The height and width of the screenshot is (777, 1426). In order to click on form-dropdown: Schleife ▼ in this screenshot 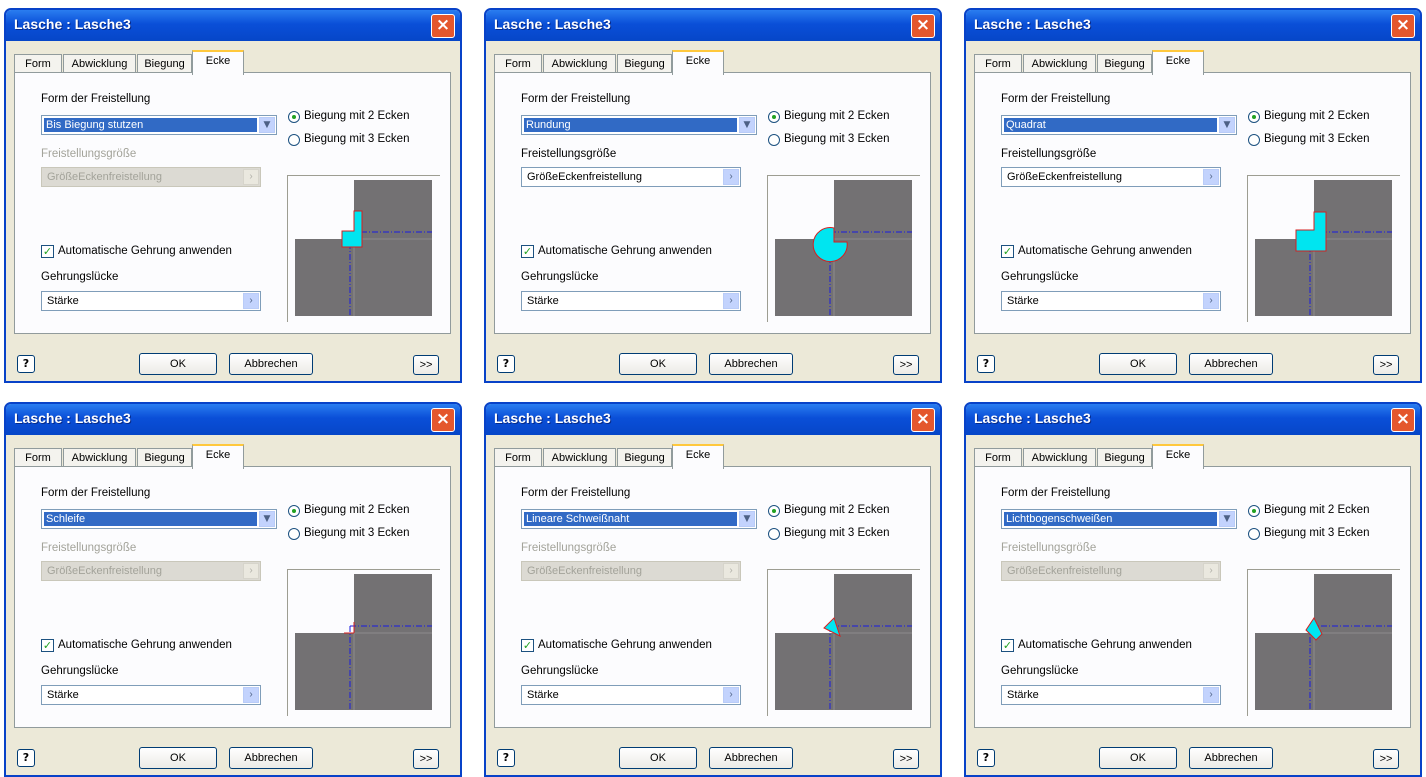, I will do `click(159, 519)`.